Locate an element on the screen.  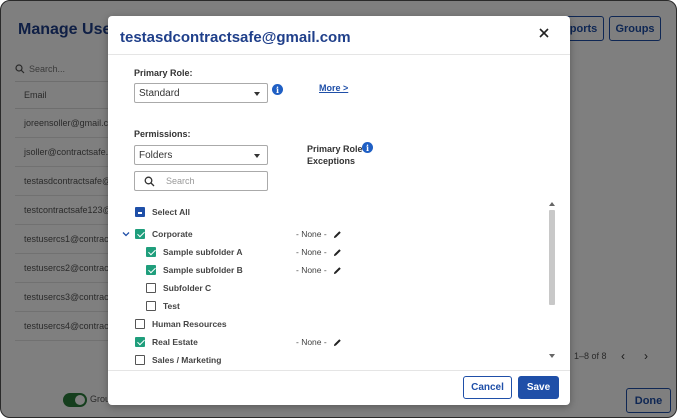
exception-corporate: - None - is located at coordinates (319, 234).